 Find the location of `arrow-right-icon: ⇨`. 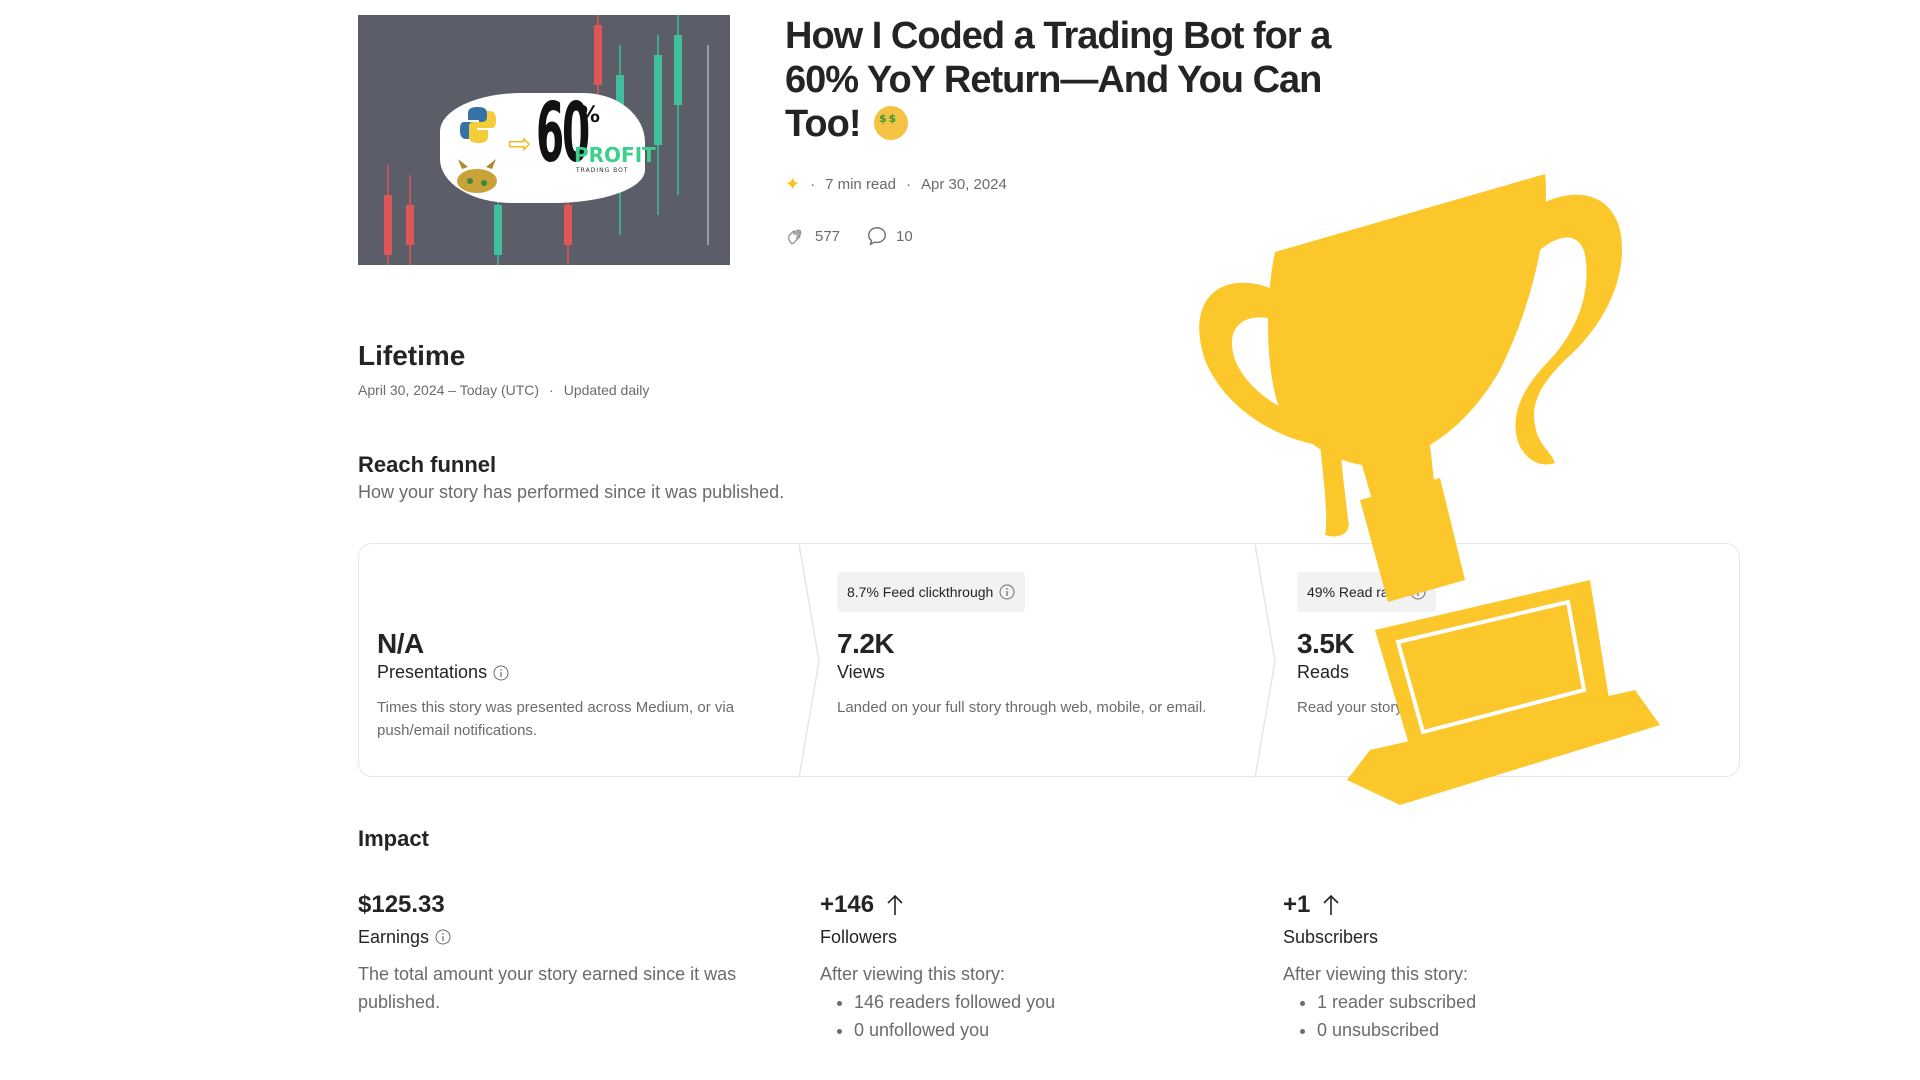

arrow-right-icon: ⇨ is located at coordinates (520, 143).